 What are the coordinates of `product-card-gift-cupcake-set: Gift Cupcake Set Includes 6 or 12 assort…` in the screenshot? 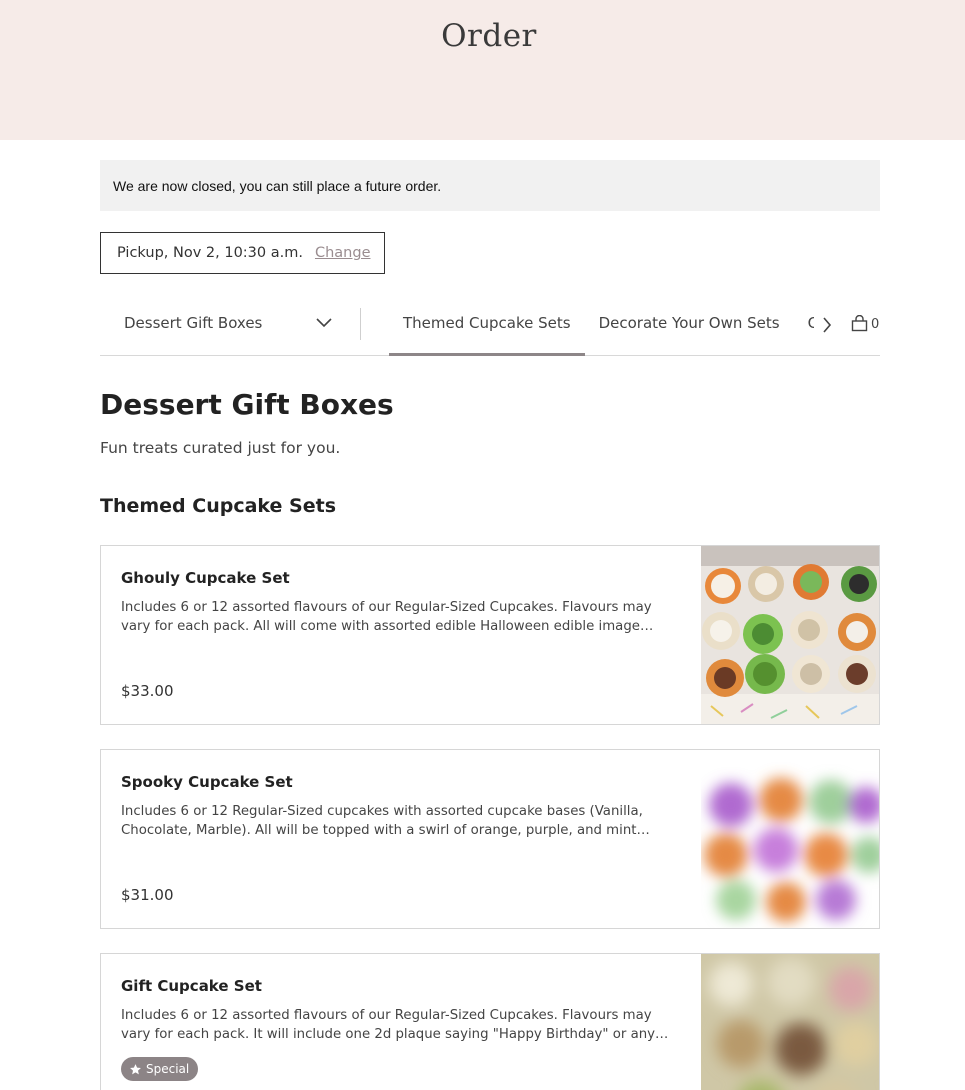 It's located at (490, 1021).